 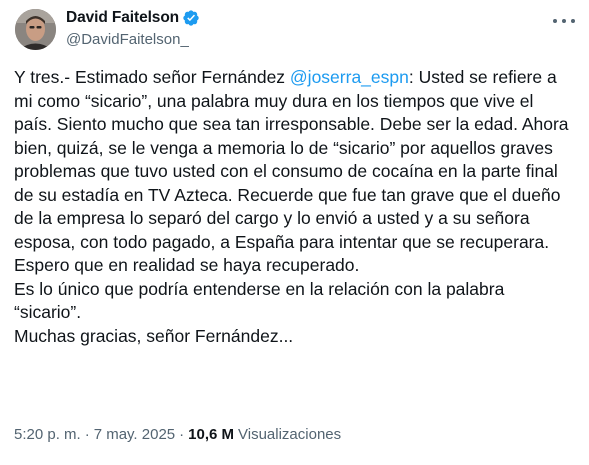 I want to click on tweet-header: David Faitelson @DavidFaitelson_, so click(x=294, y=30).